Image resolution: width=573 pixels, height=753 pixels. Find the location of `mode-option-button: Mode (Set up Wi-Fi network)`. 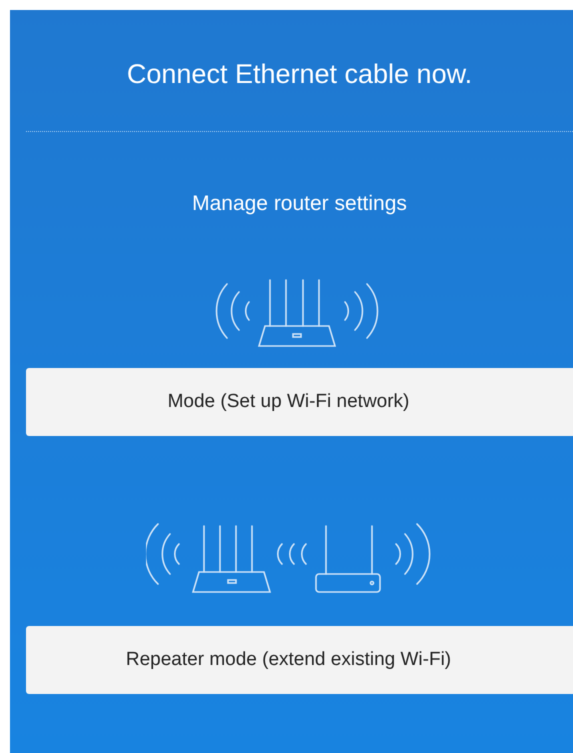

mode-option-button: Mode (Set up Wi-Fi network) is located at coordinates (299, 402).